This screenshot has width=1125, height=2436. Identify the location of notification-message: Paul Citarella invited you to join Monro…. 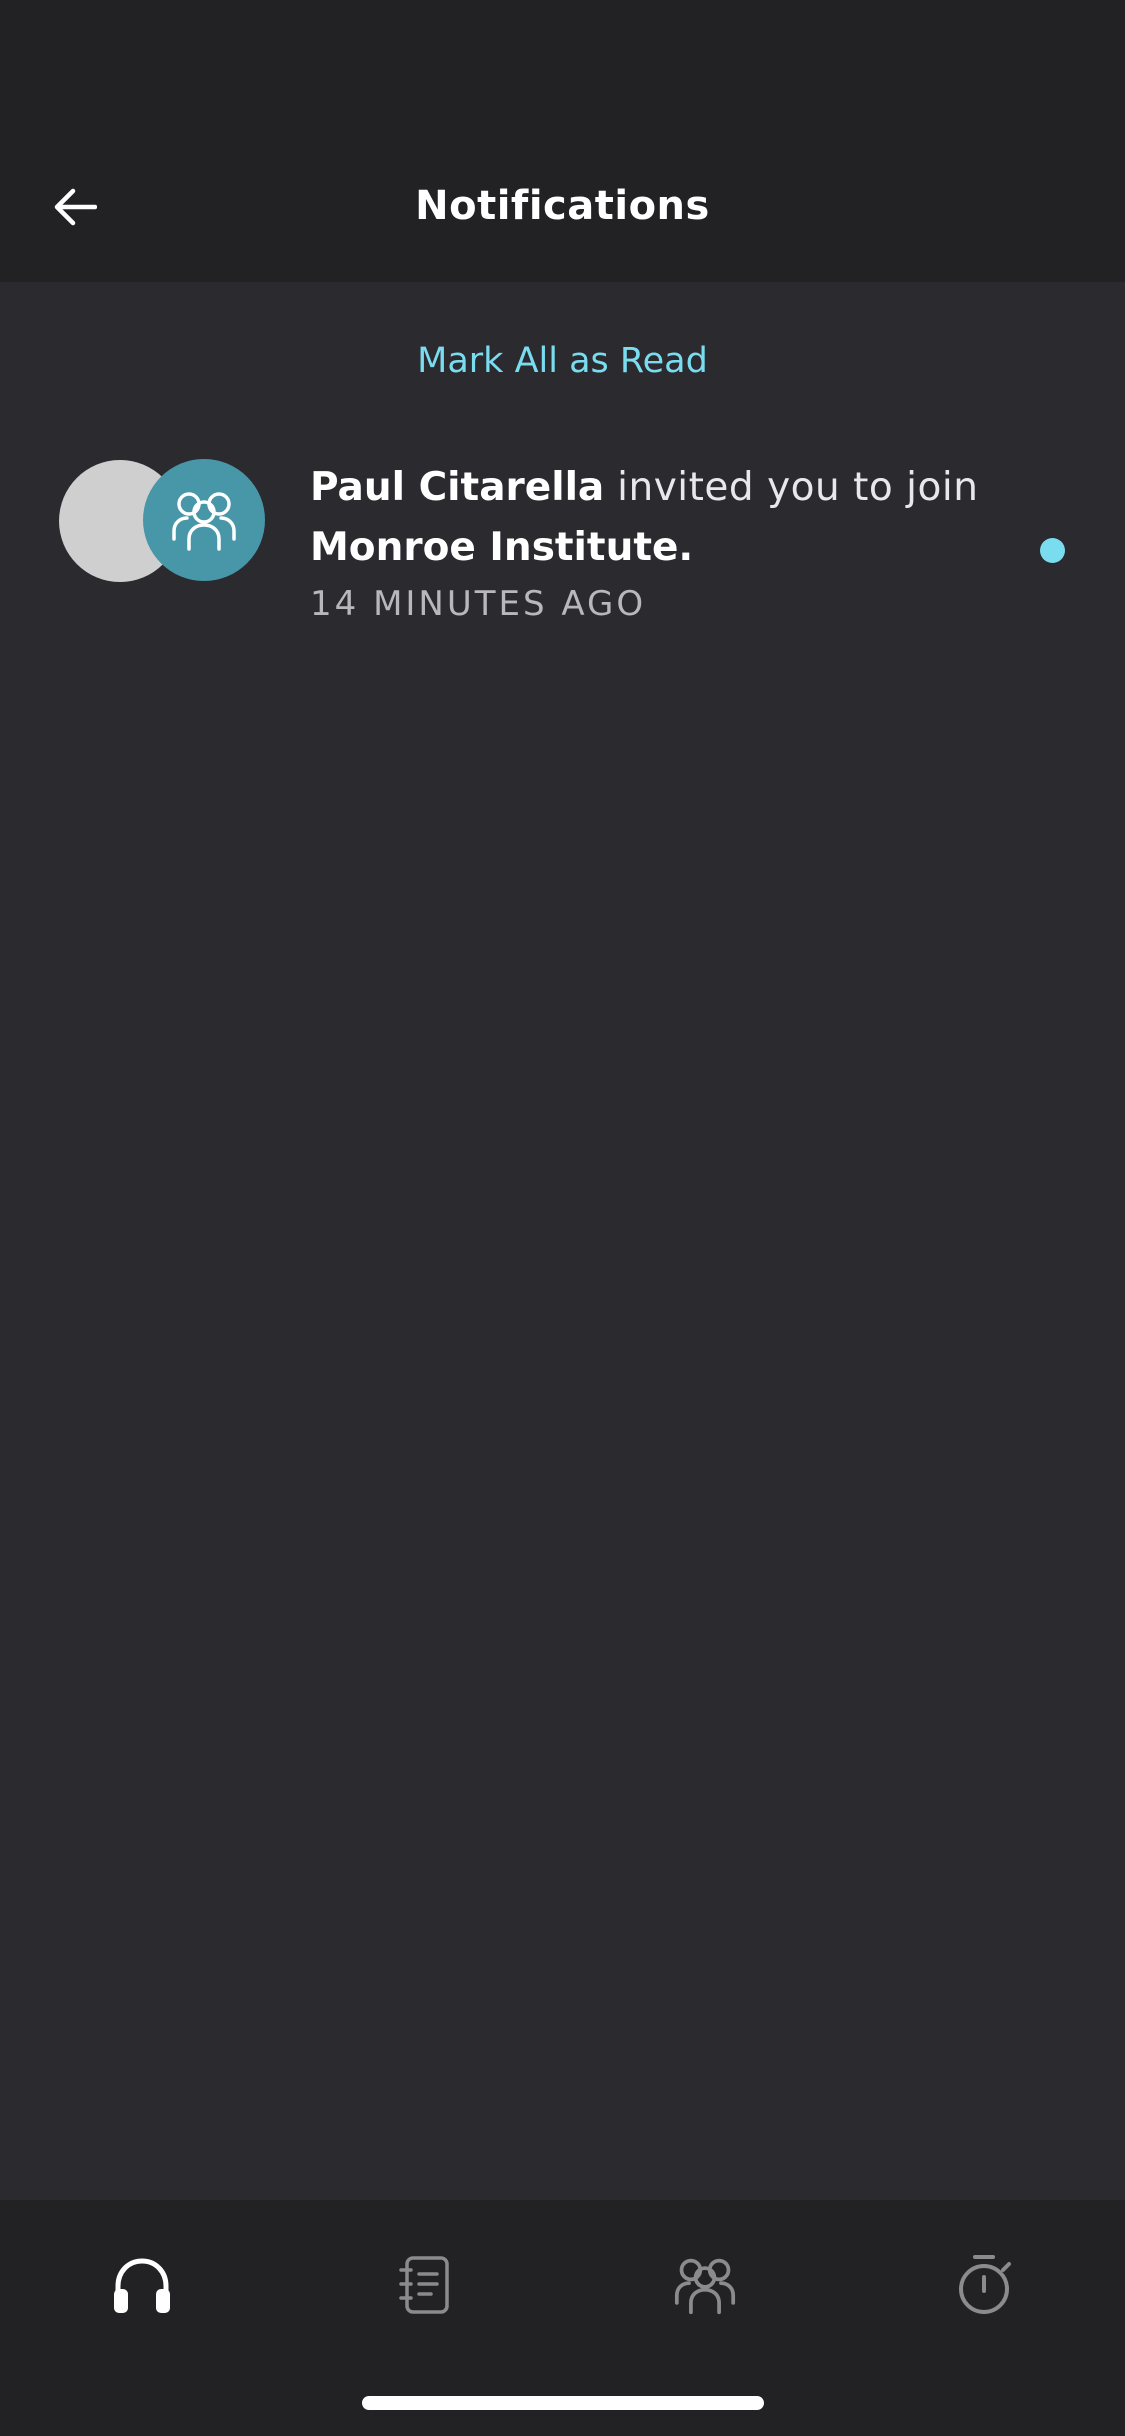
(660, 518).